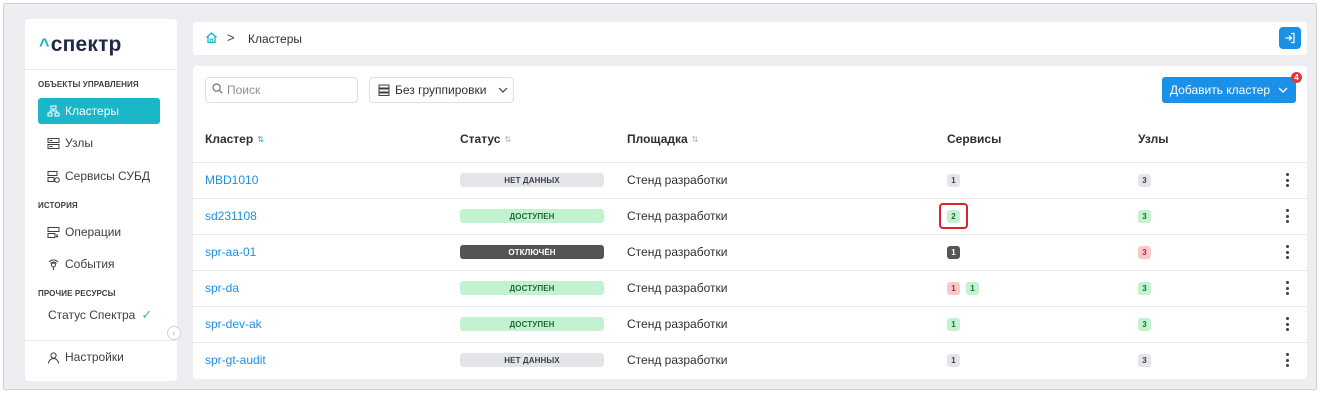 This screenshot has height=395, width=1323. I want to click on search-input, so click(287, 90).